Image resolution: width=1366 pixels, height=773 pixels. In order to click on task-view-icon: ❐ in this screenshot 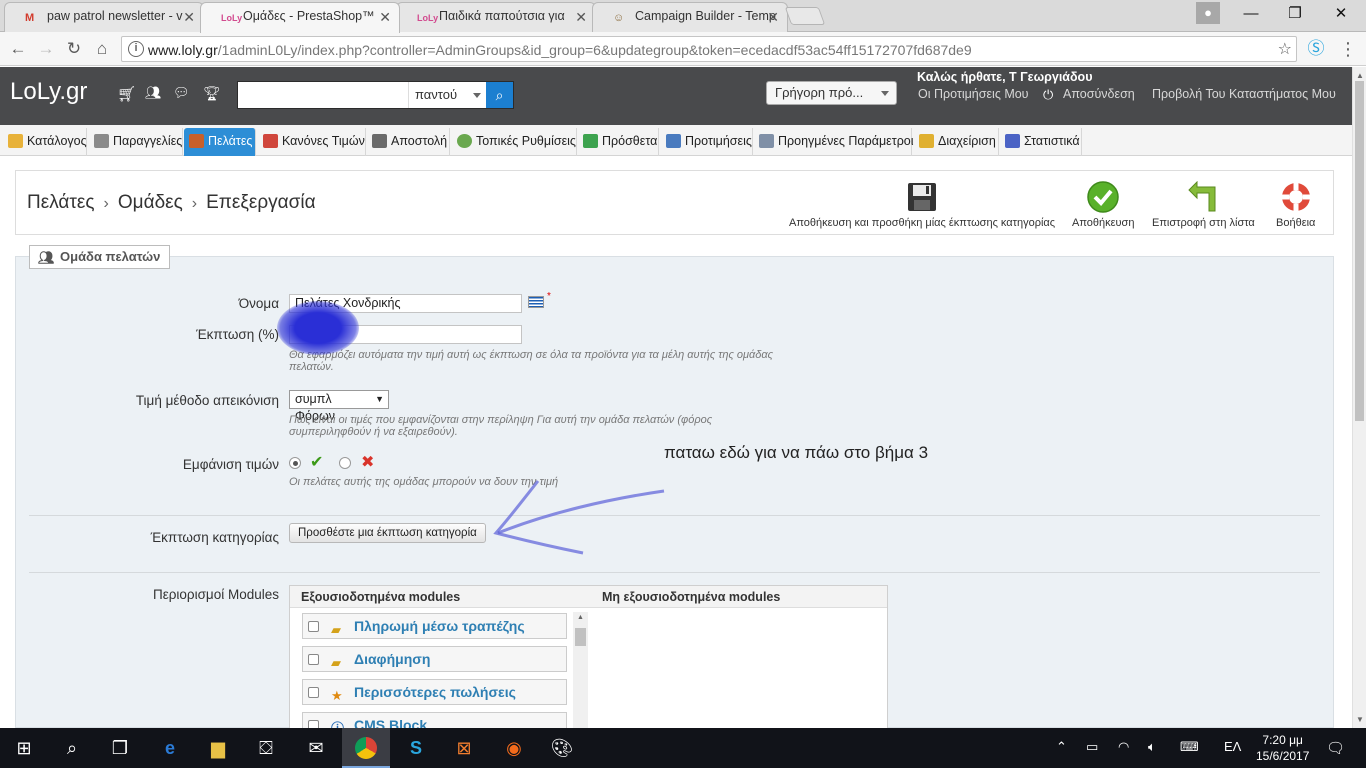, I will do `click(120, 748)`.